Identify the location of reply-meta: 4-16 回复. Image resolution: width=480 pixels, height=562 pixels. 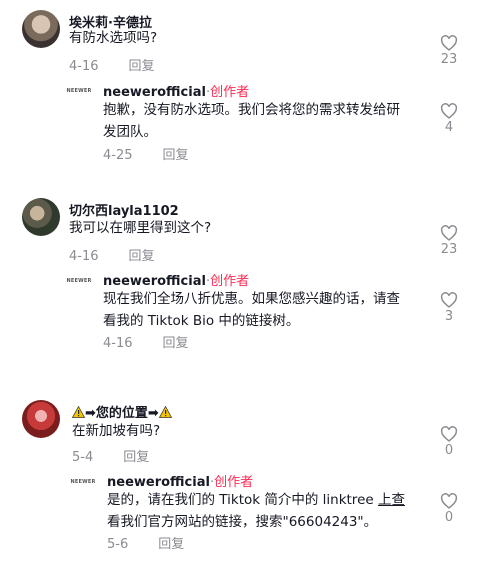
(146, 341).